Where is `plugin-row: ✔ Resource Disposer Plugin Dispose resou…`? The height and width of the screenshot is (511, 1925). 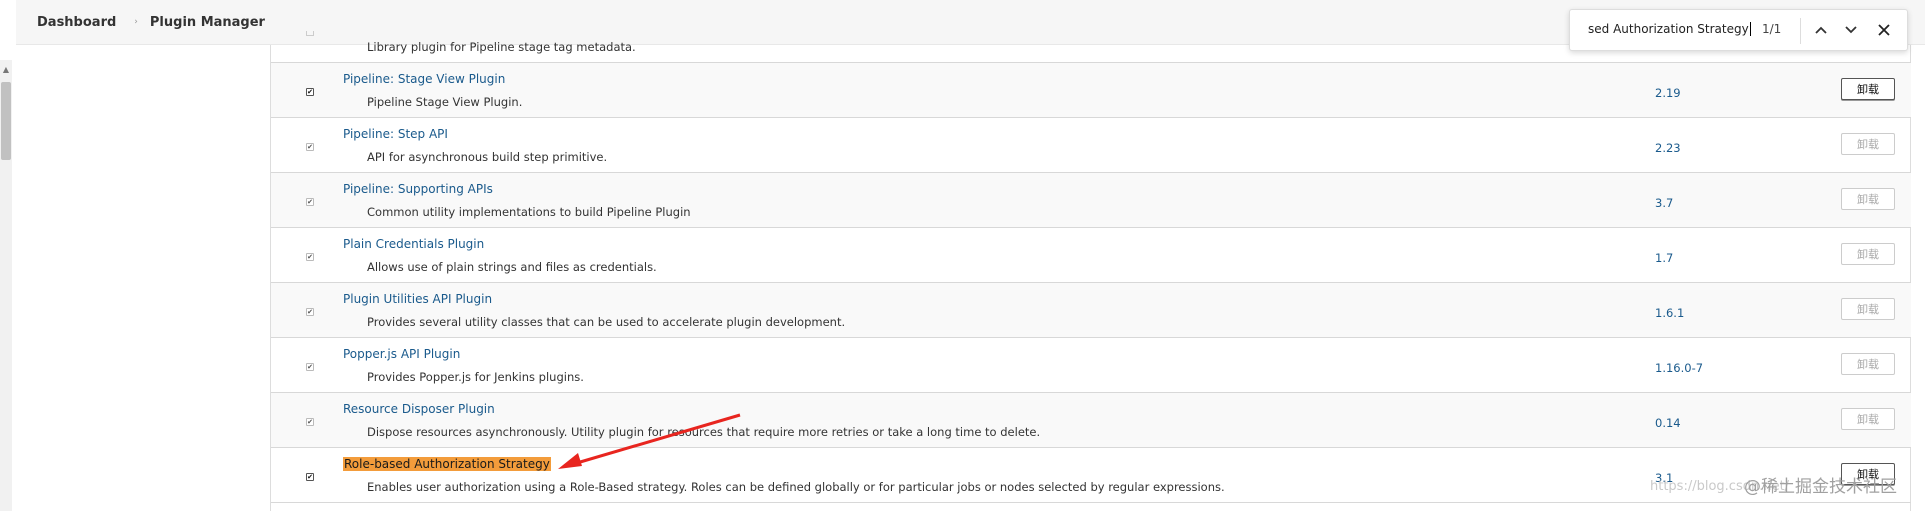
plugin-row: ✔ Resource Disposer Plugin Dispose resou… is located at coordinates (1091, 420).